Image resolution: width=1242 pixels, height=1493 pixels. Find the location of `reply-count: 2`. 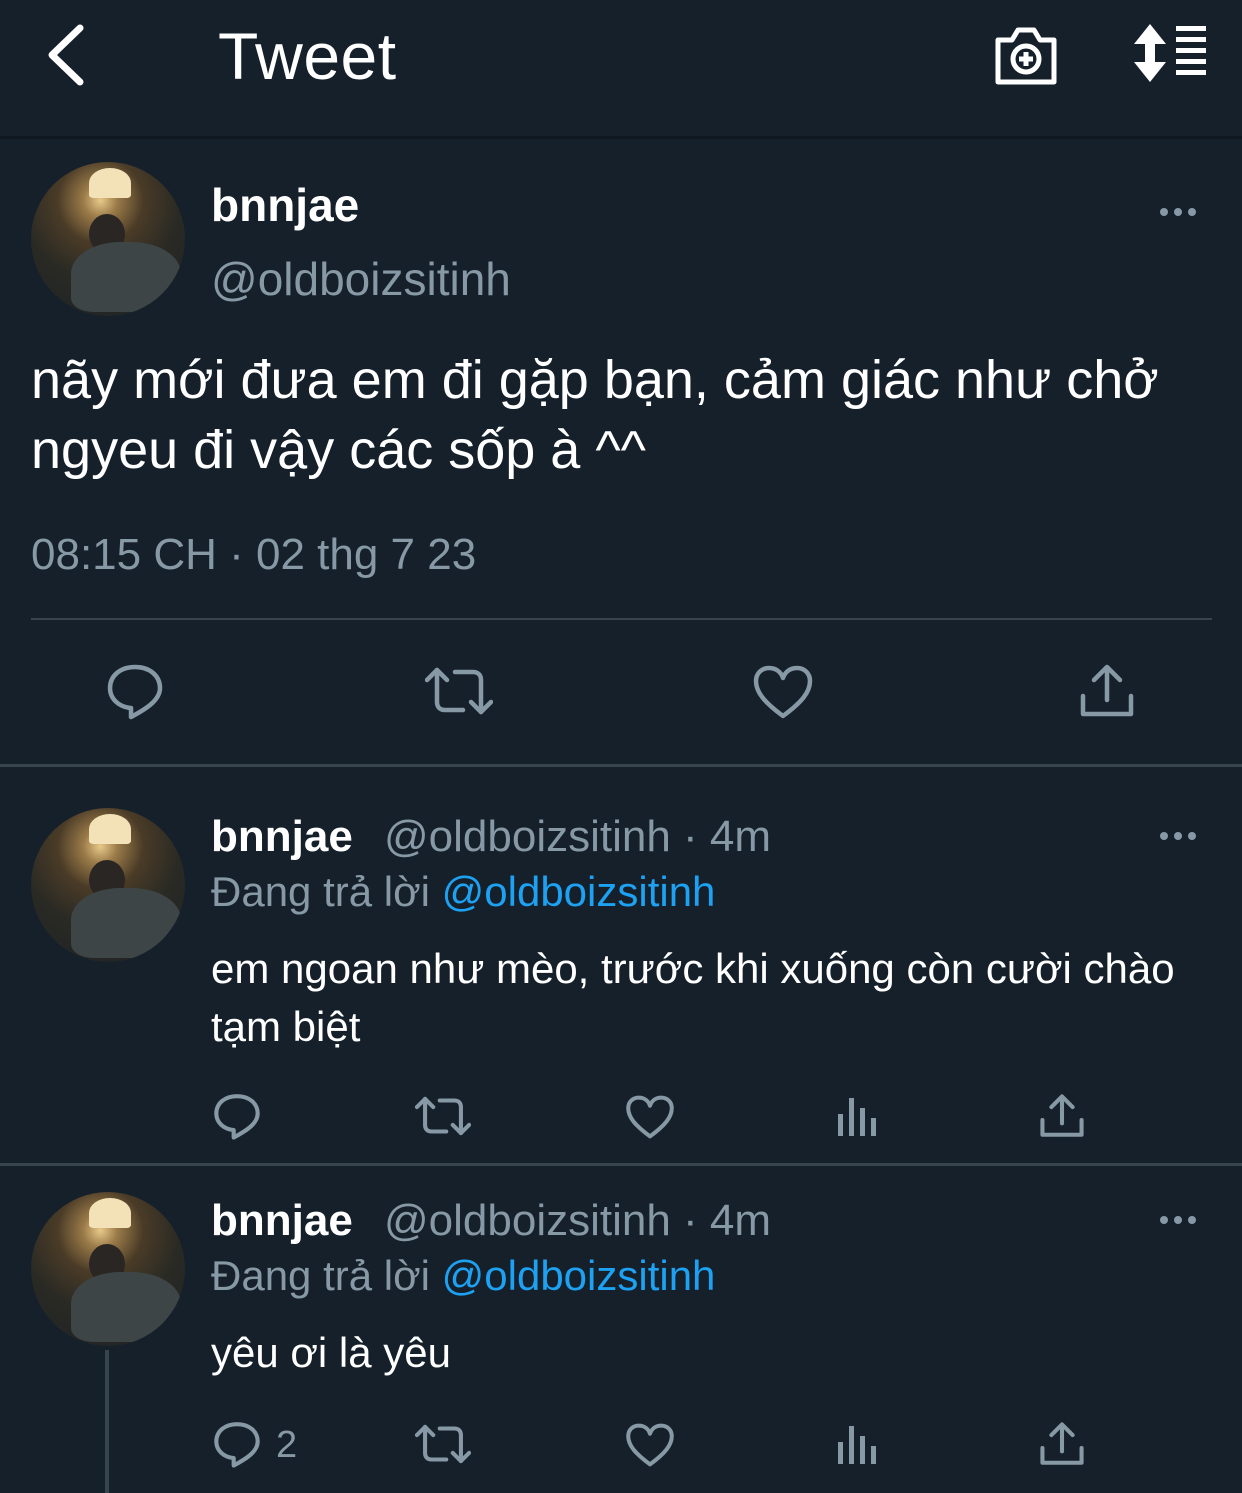

reply-count: 2 is located at coordinates (287, 1445).